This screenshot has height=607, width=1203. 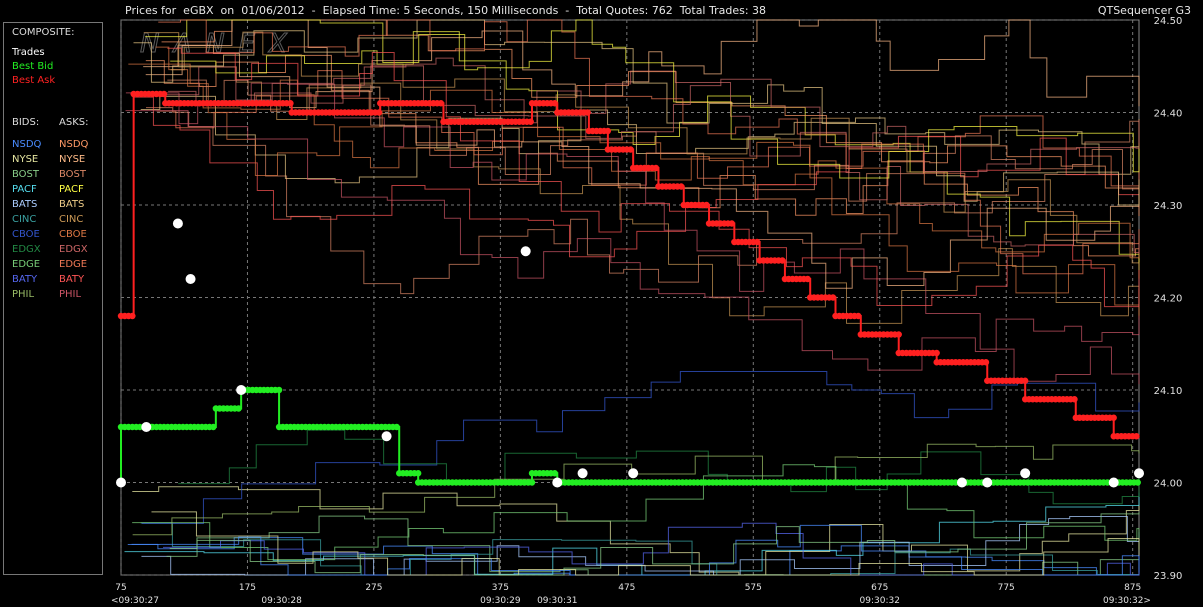 I want to click on x-tick-label: 175, so click(x=247, y=588).